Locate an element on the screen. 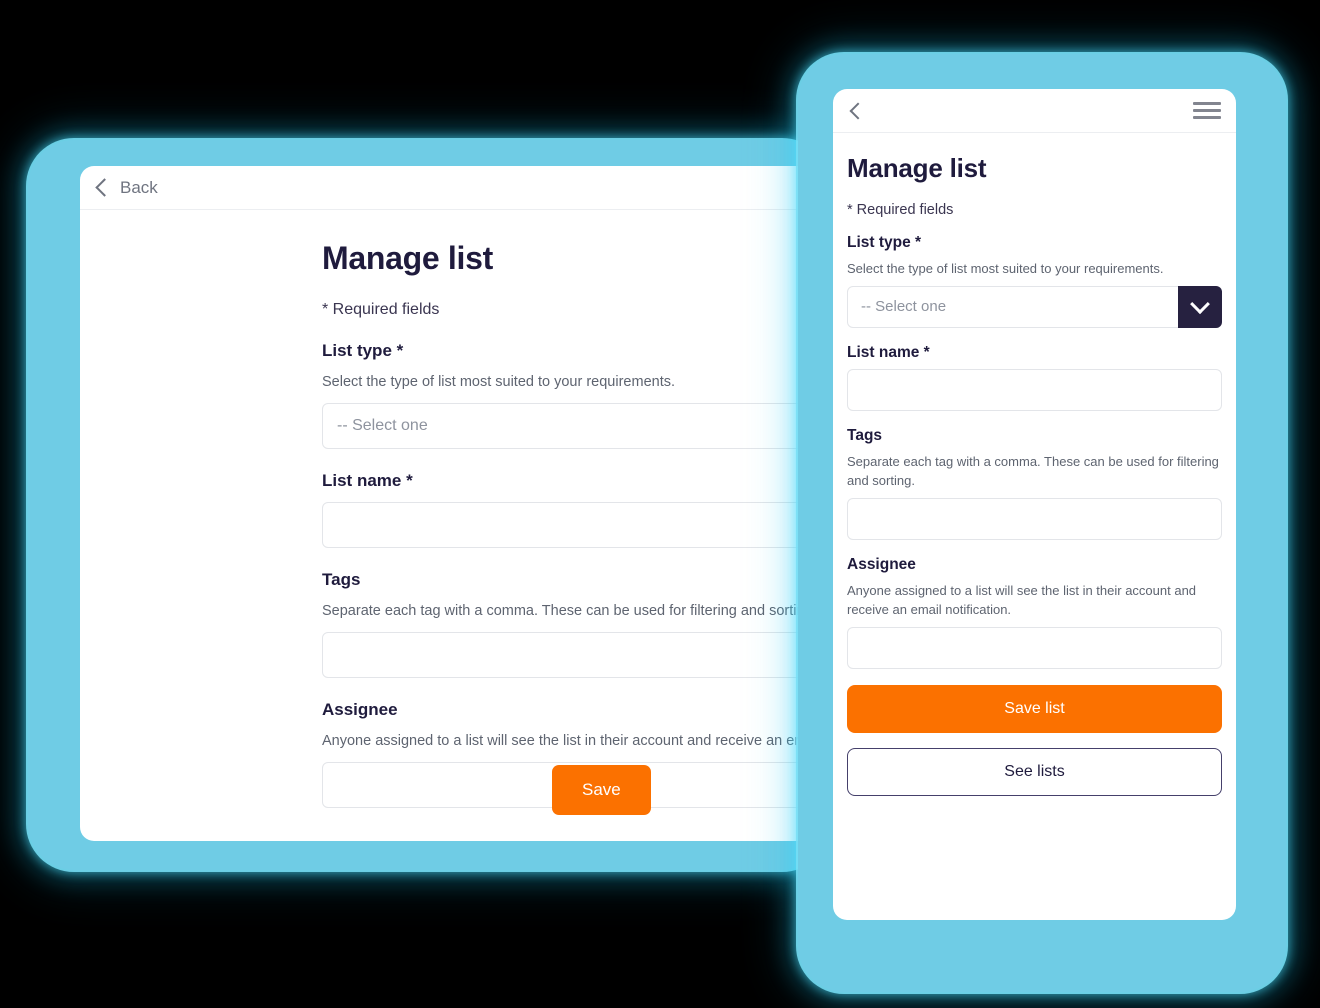  desktop-page-title: Manage list is located at coordinates (407, 258).